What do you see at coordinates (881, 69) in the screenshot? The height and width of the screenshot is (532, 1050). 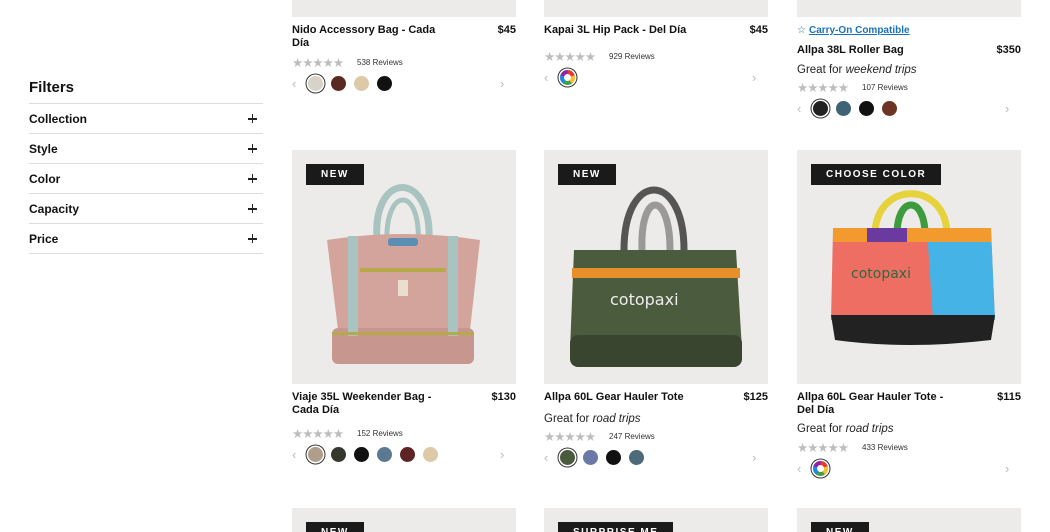 I see `tagline-emphasis: weekend trips` at bounding box center [881, 69].